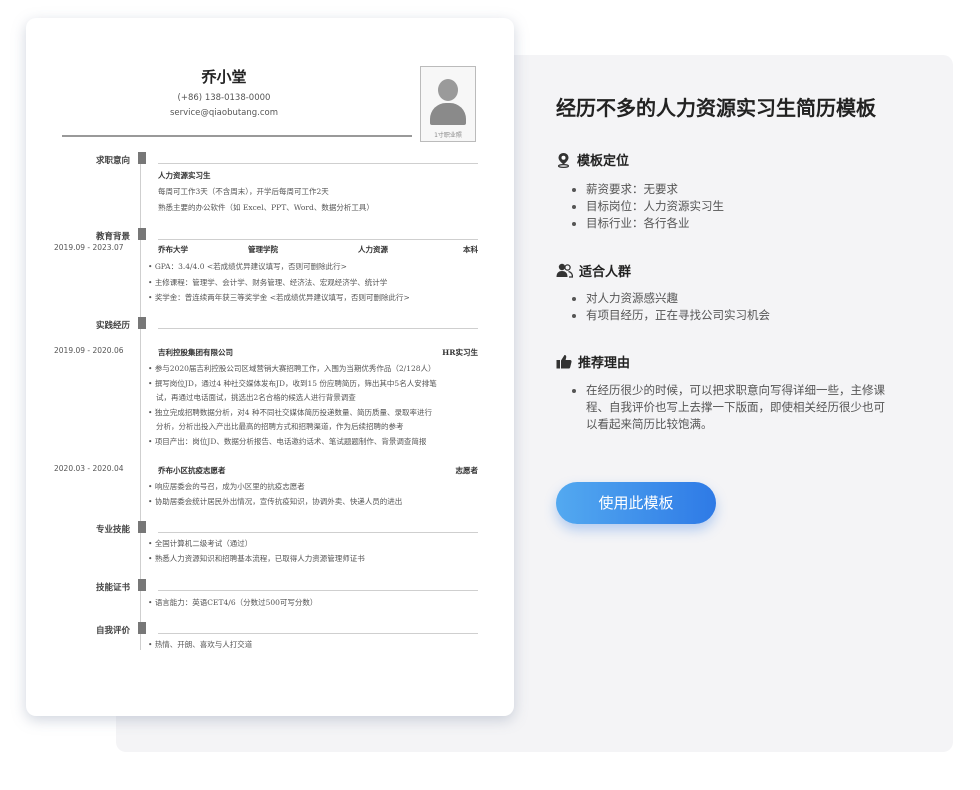 The height and width of the screenshot is (790, 980). I want to click on self-bullet: • 热情、开朗、喜欢与人打交道, so click(200, 644).